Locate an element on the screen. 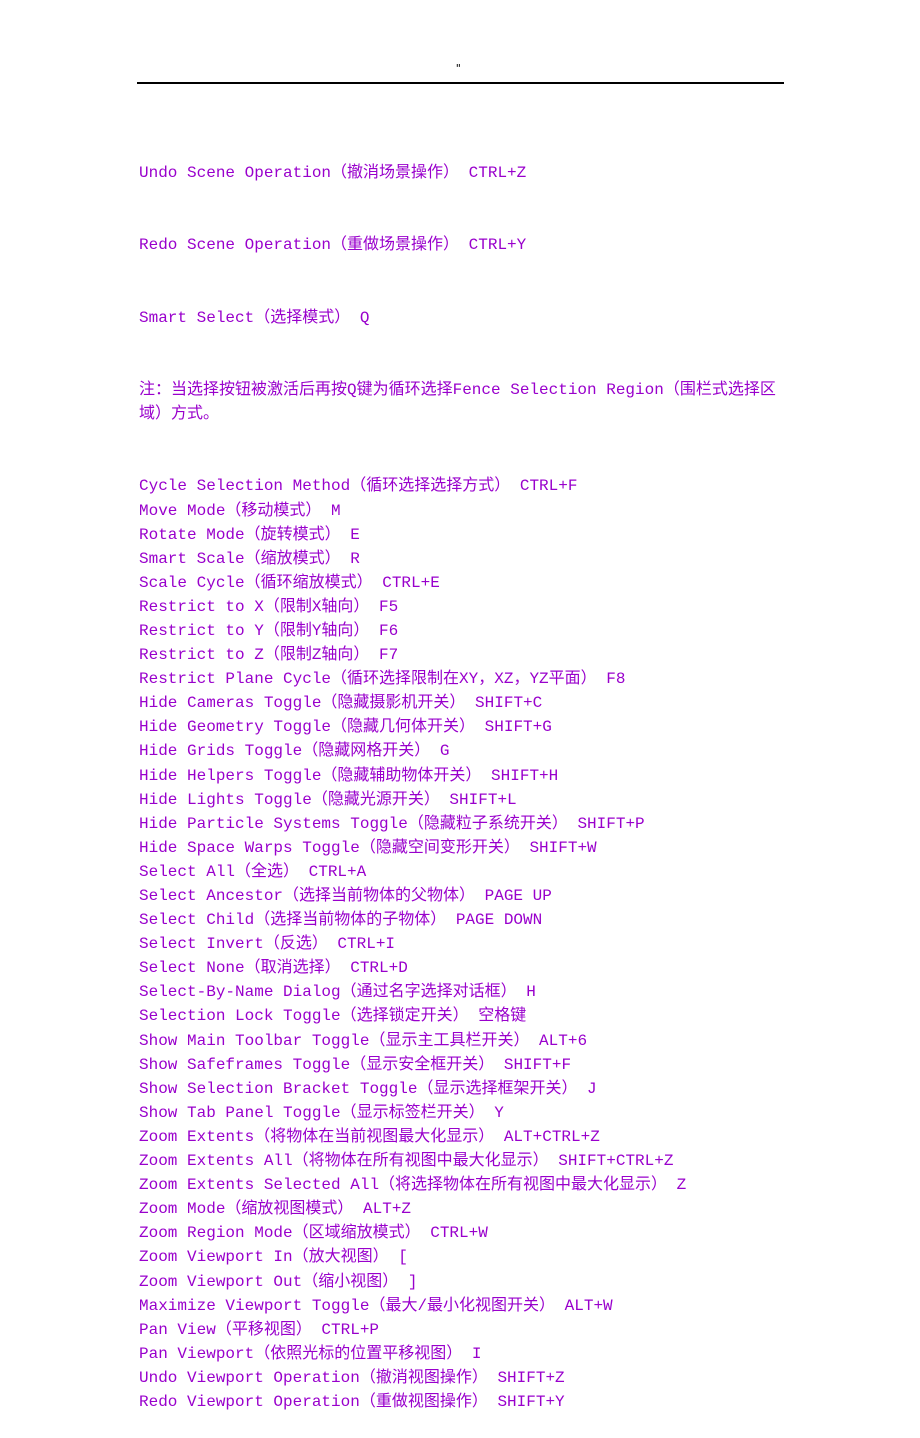 This screenshot has width=920, height=1438. shortcut-line: Smart Scale（缩放模式） R is located at coordinates (249, 558).